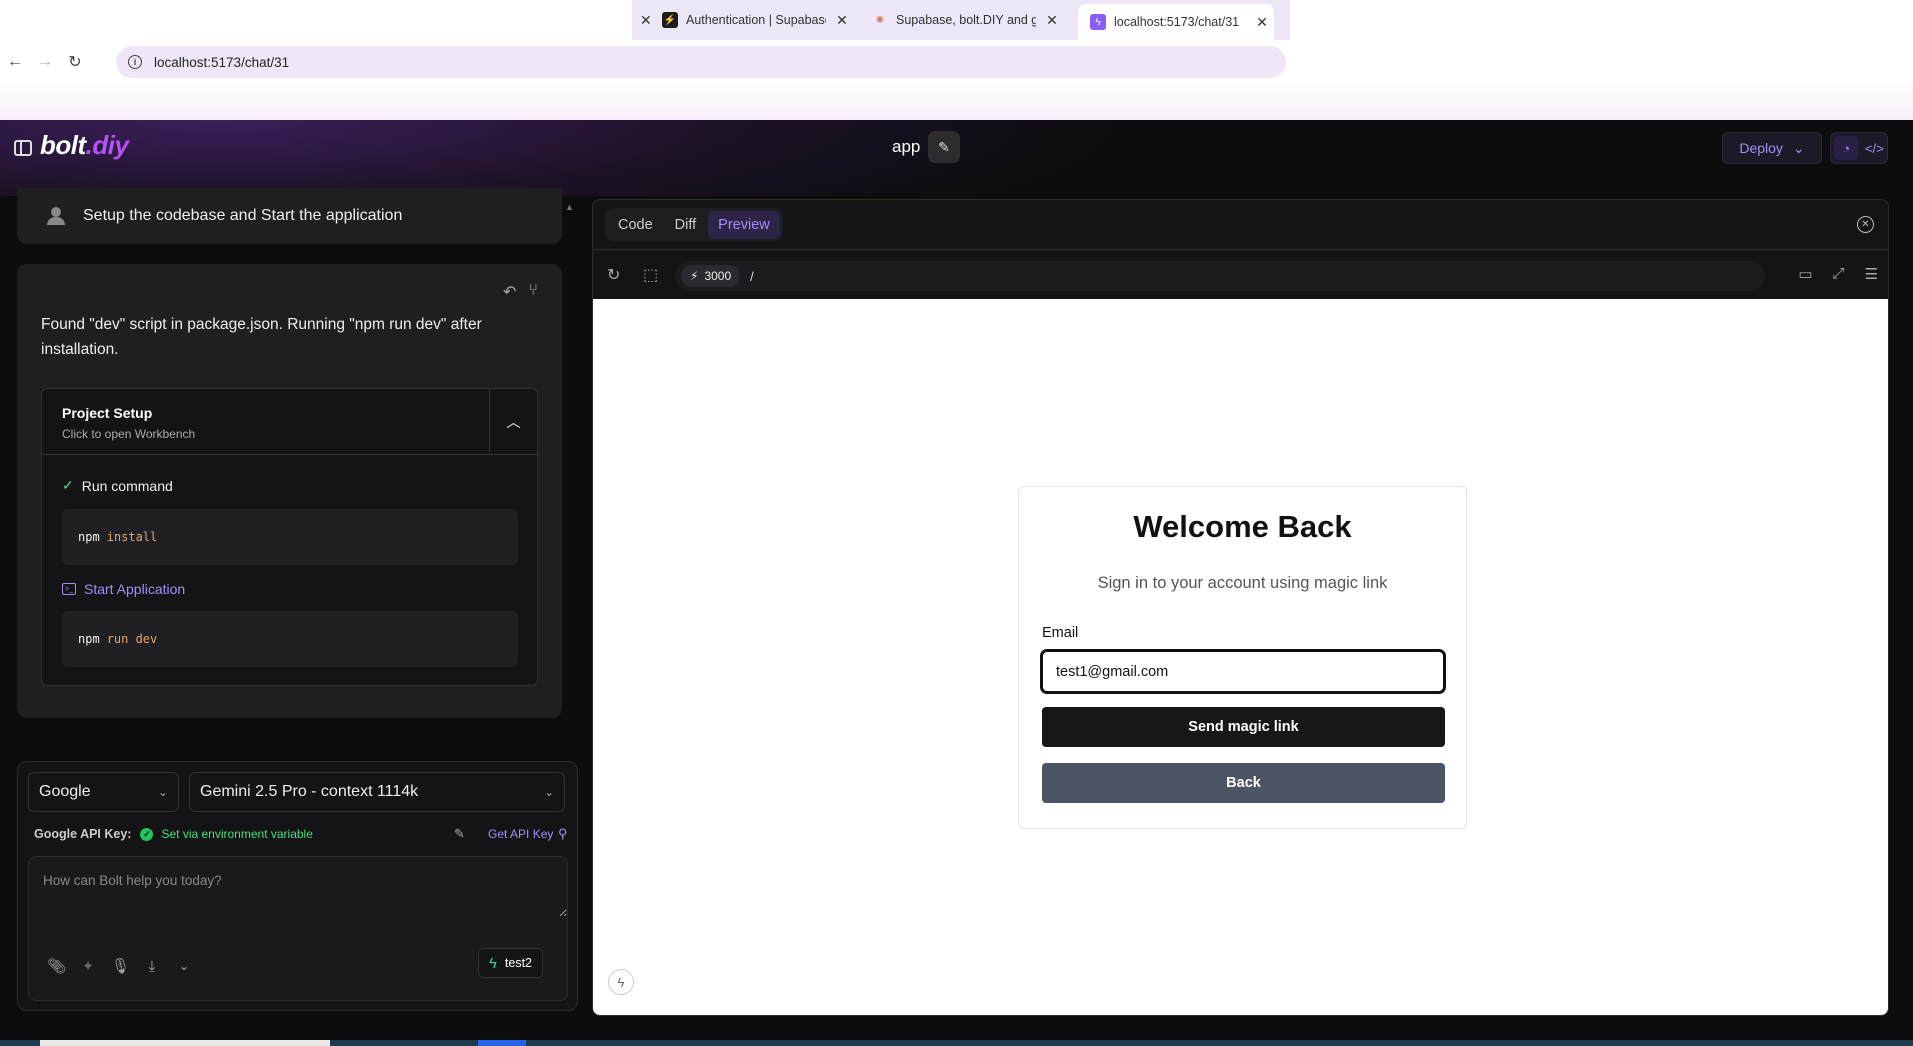 The image size is (1913, 1046). I want to click on tab-localhost: ϟ localhost:5173/chat/31 ✕, so click(1176, 22).